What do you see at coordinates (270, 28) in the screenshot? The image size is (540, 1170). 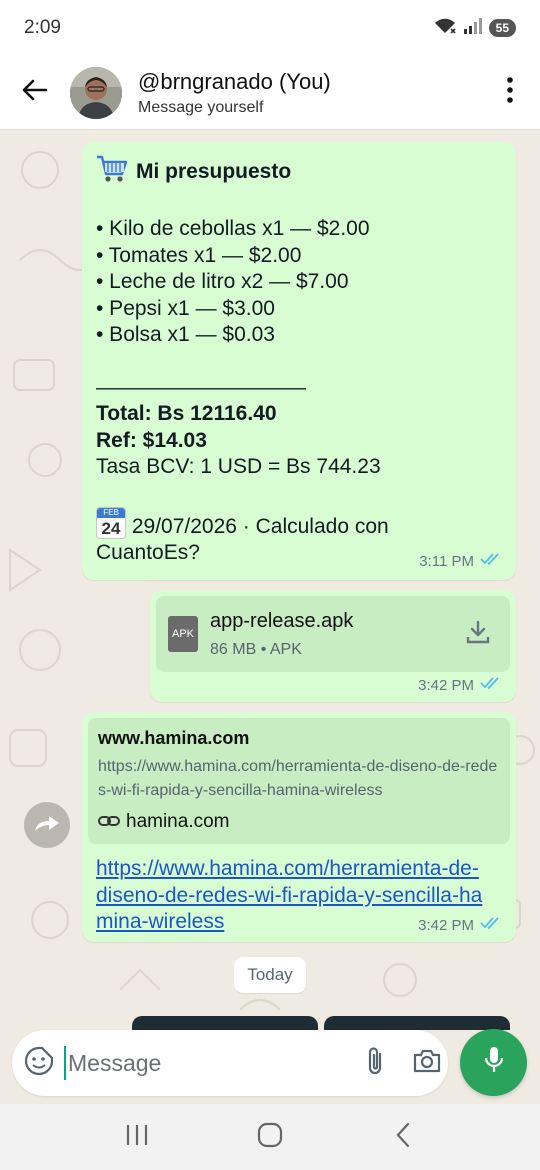 I see `status-bar: 2:09 55` at bounding box center [270, 28].